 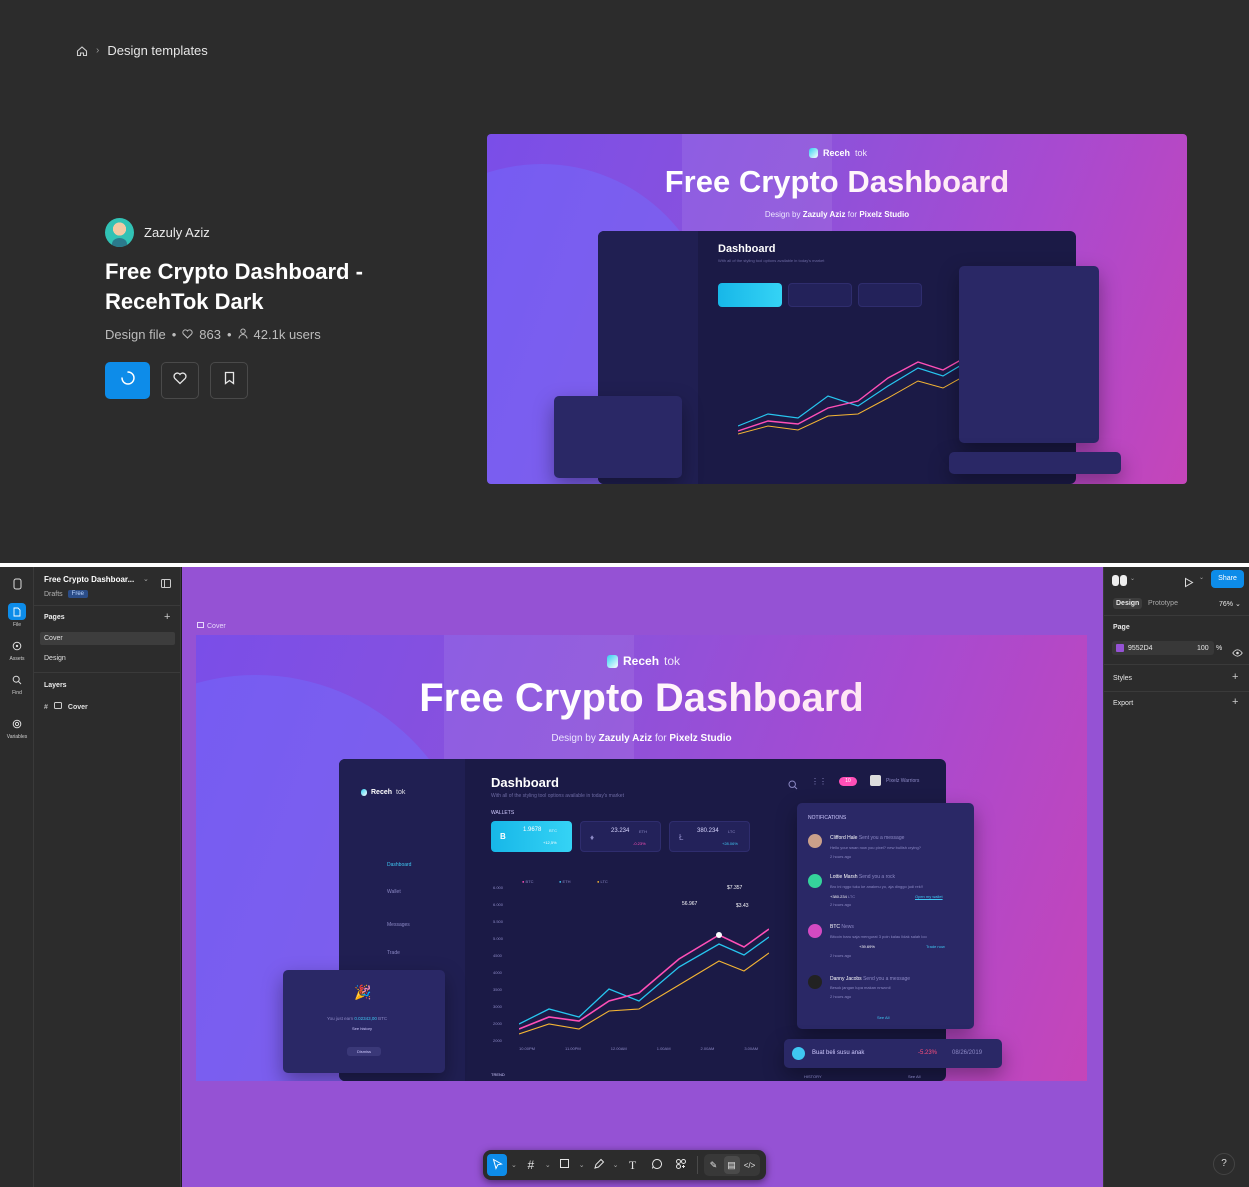 I want to click on frame-label: Cover, so click(x=211, y=626).